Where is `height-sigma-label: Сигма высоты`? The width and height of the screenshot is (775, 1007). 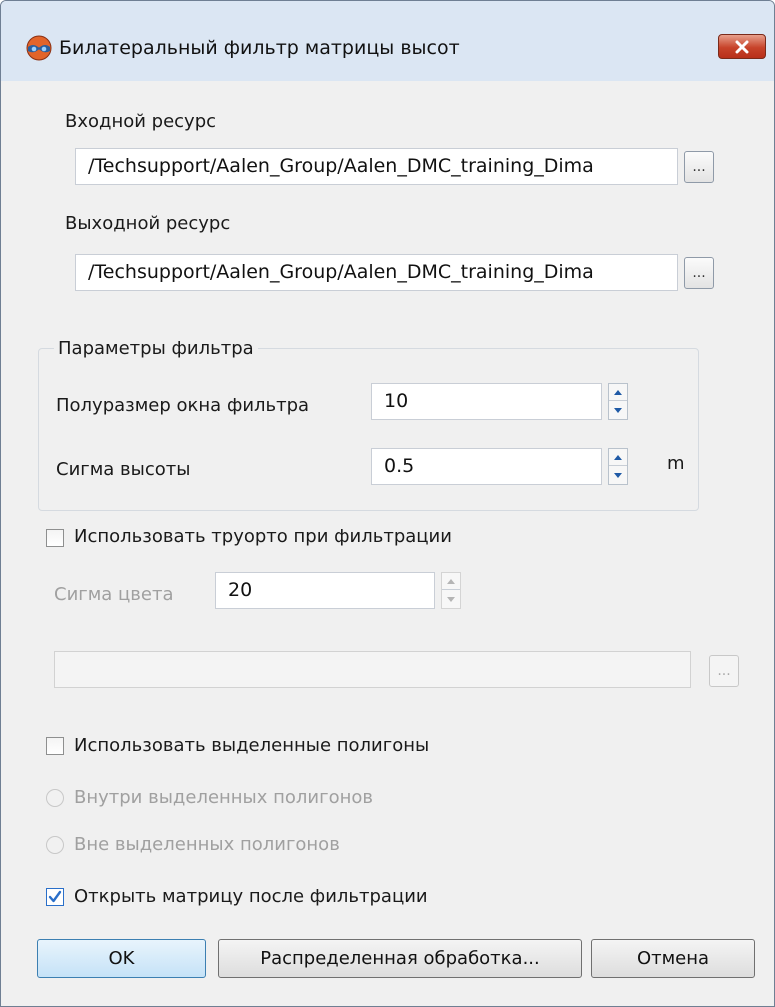 height-sigma-label: Сигма высоты is located at coordinates (123, 469).